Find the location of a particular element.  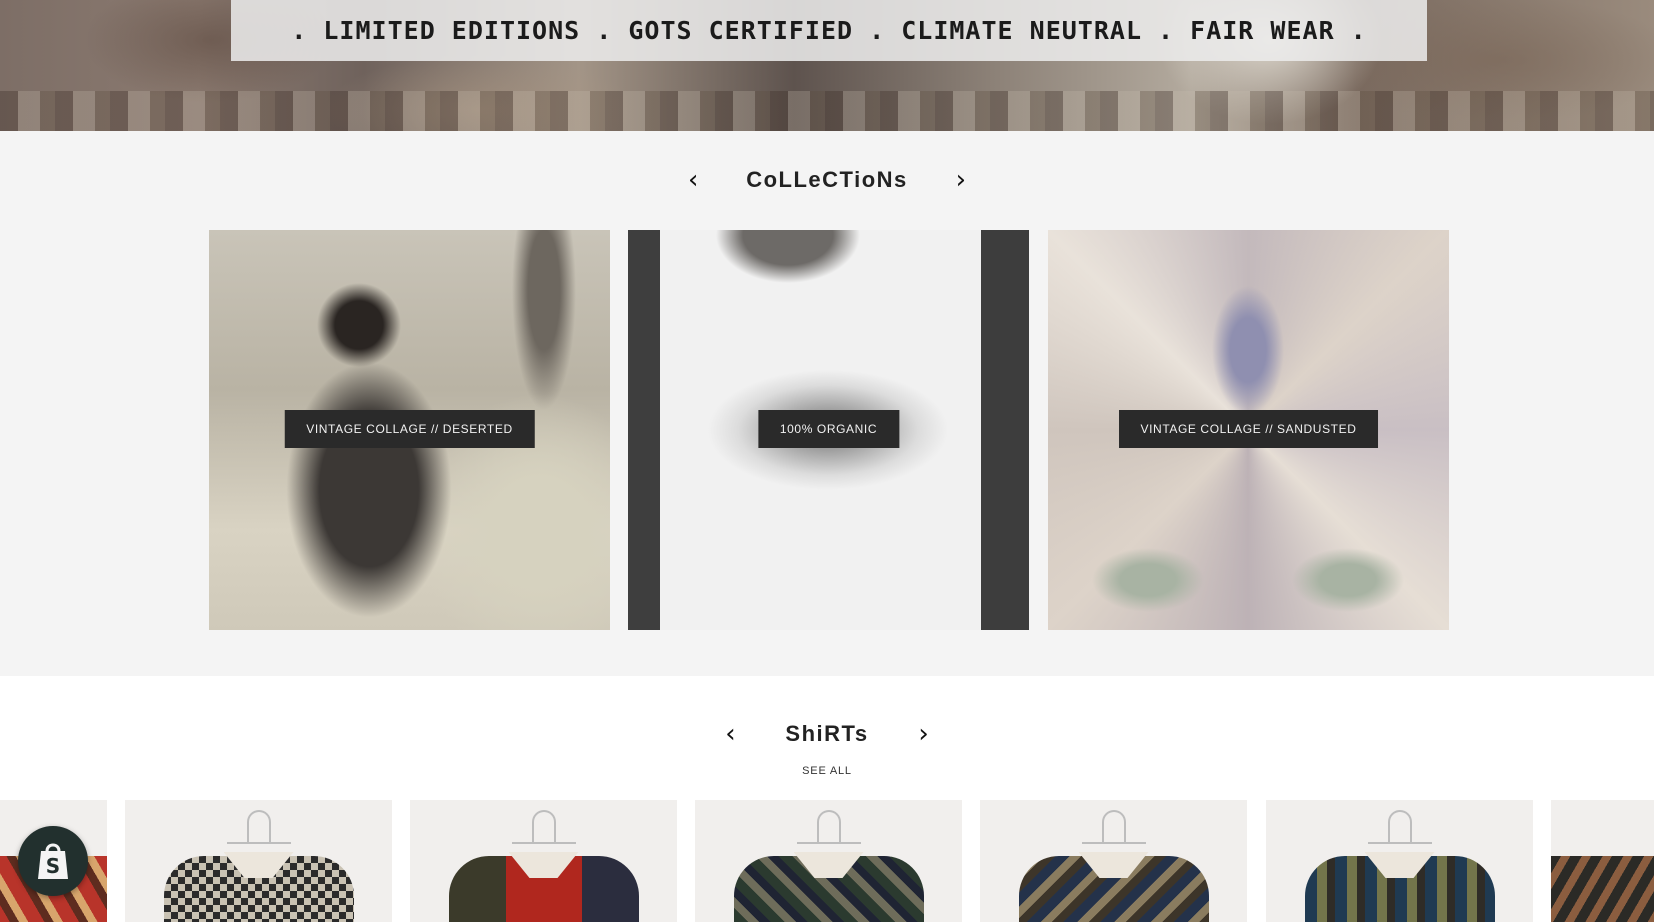

collection-tile-organic: 100% ORGANIC is located at coordinates (828, 430).